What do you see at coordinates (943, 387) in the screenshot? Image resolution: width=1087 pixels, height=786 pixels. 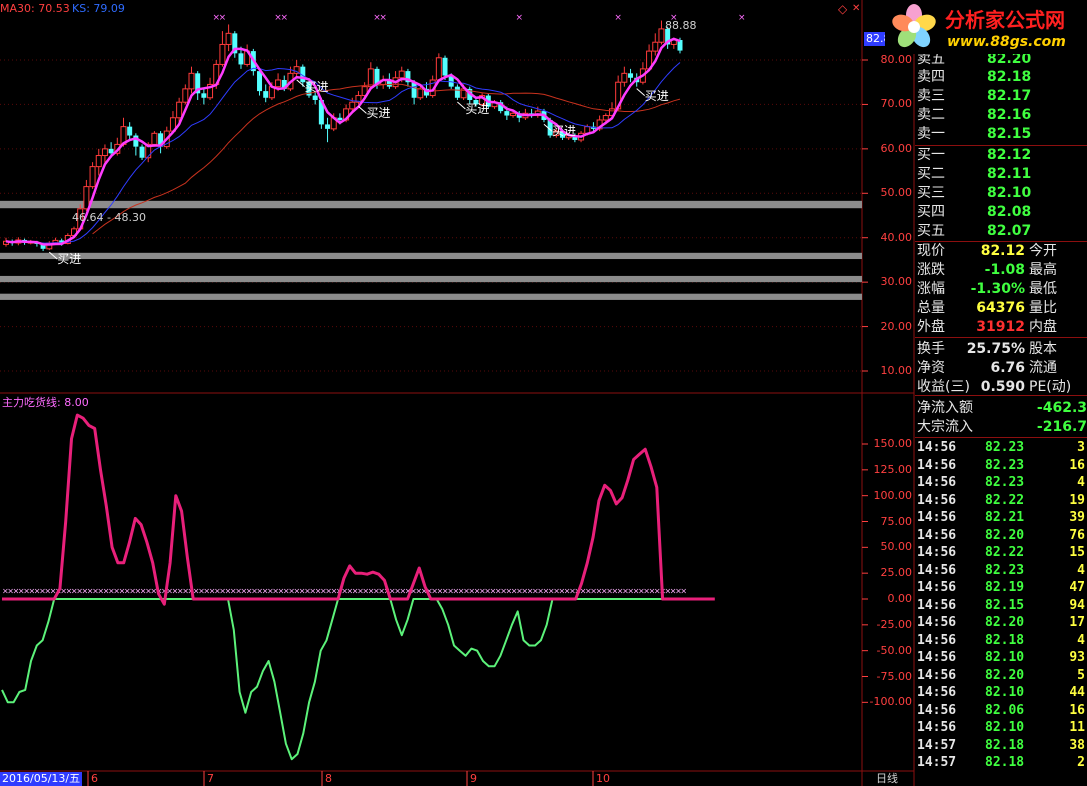 I see `stat-label: 收益(三)` at bounding box center [943, 387].